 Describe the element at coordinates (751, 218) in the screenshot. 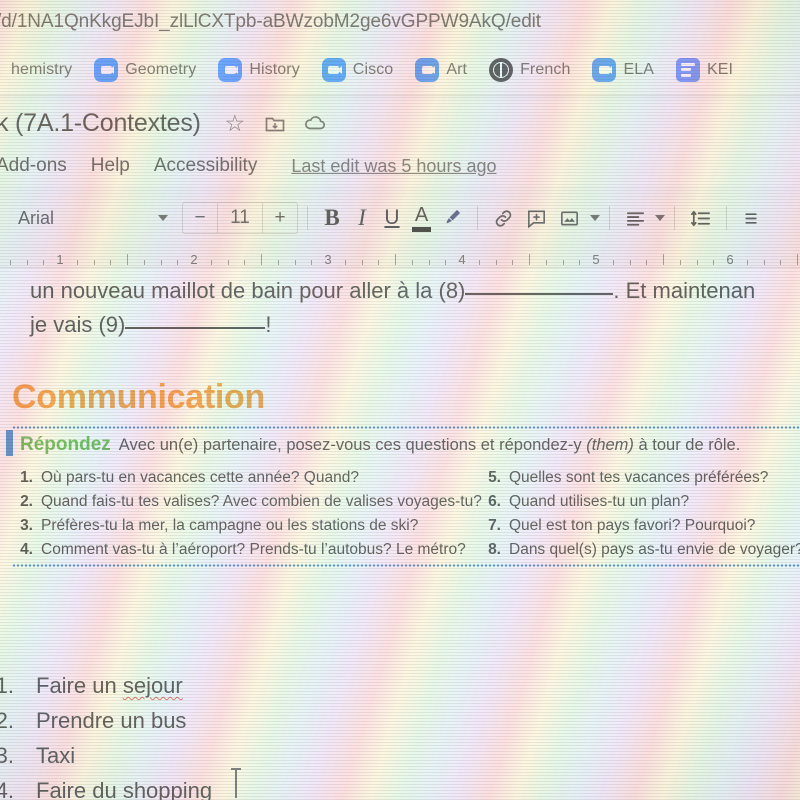

I see `more-toolbar-options-icon` at that location.